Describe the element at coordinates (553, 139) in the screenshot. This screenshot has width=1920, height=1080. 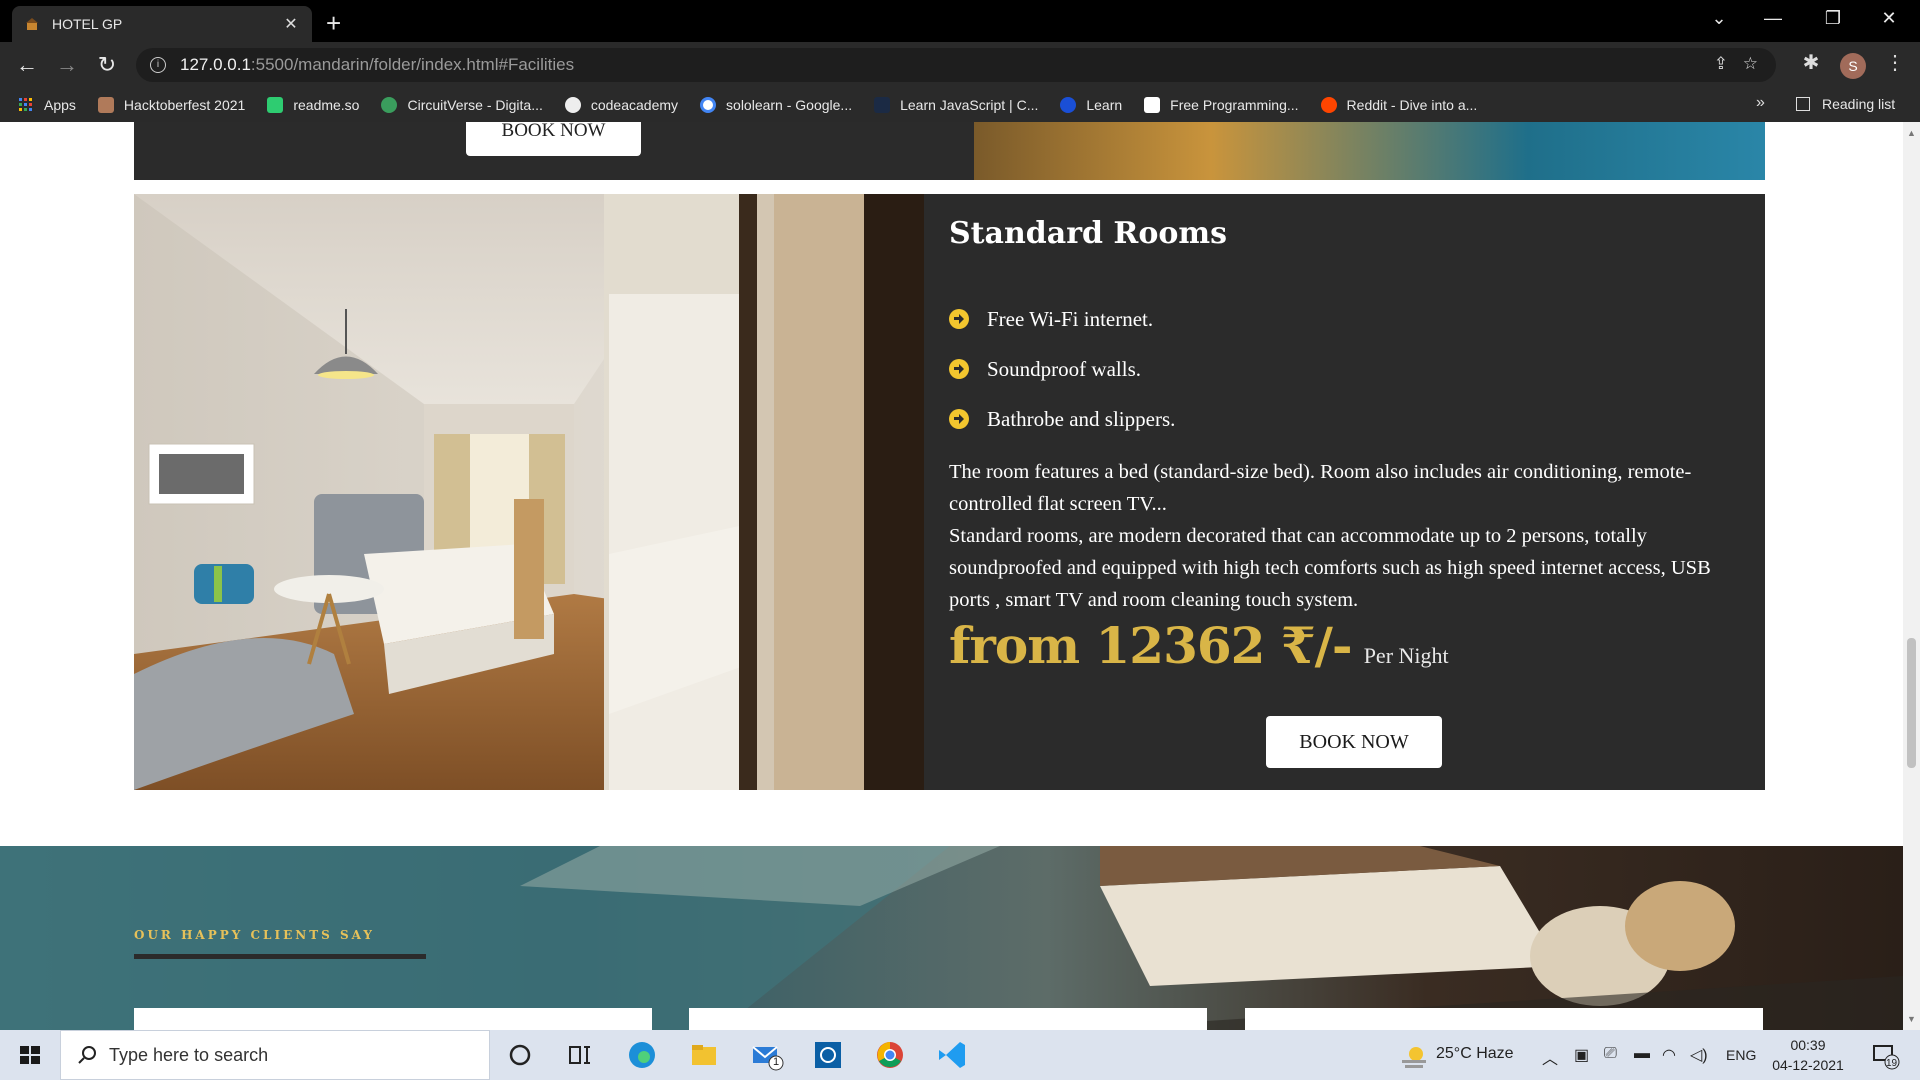
I see `previous-book-now-button: BOOK NOW` at that location.